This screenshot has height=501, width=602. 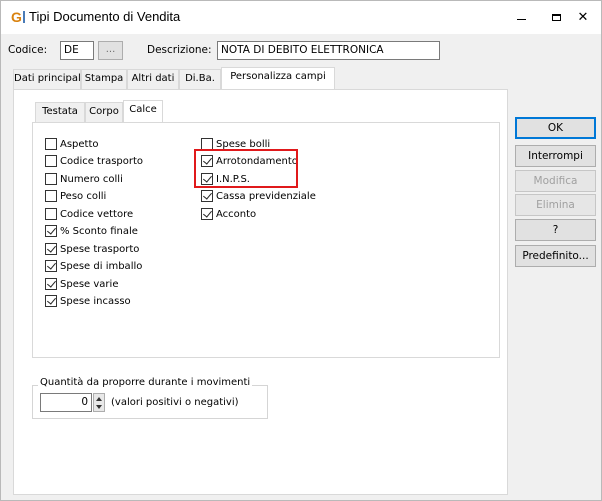 I want to click on minimize-button, so click(x=521, y=17).